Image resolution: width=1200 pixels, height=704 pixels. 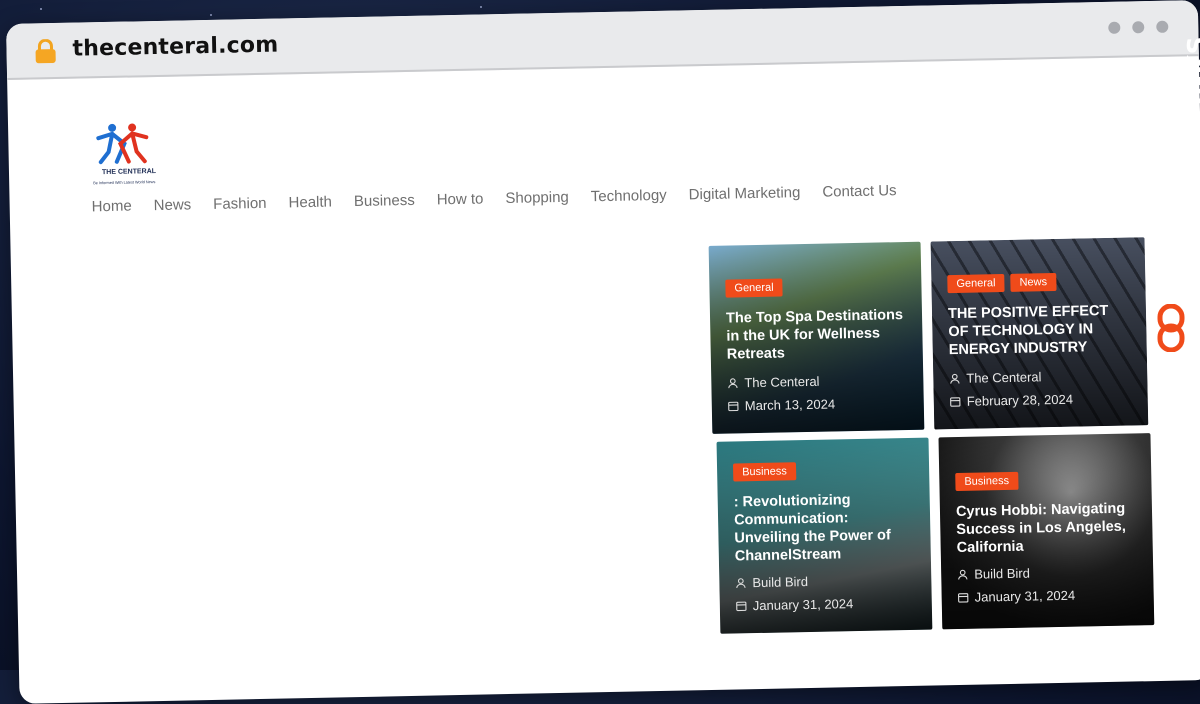 I want to click on nav-health: Health, so click(x=310, y=202).